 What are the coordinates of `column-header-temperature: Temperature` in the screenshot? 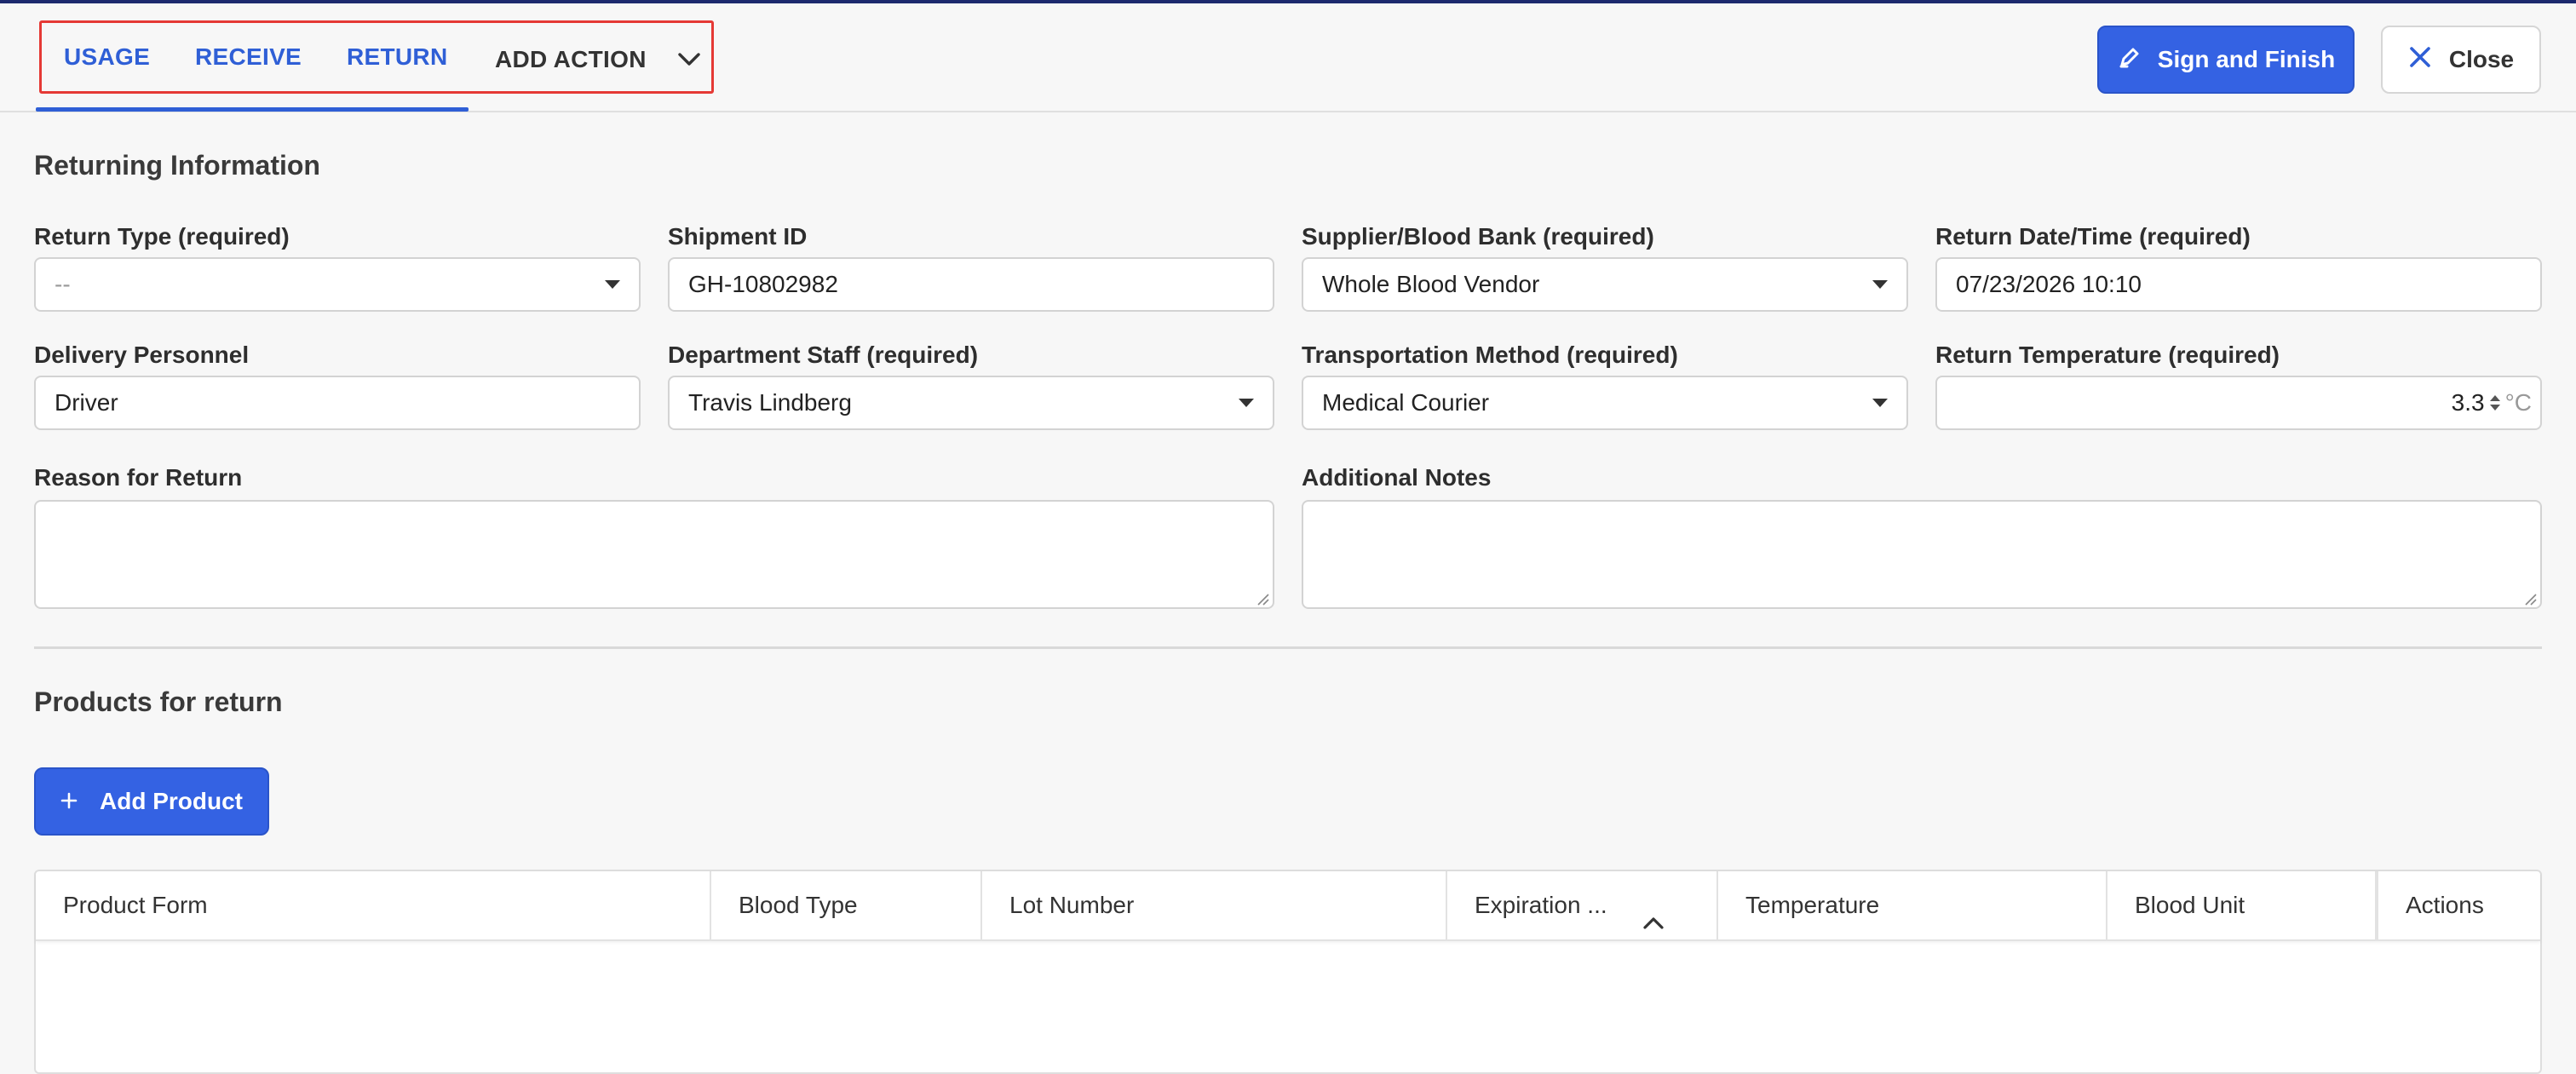 It's located at (1912, 905).